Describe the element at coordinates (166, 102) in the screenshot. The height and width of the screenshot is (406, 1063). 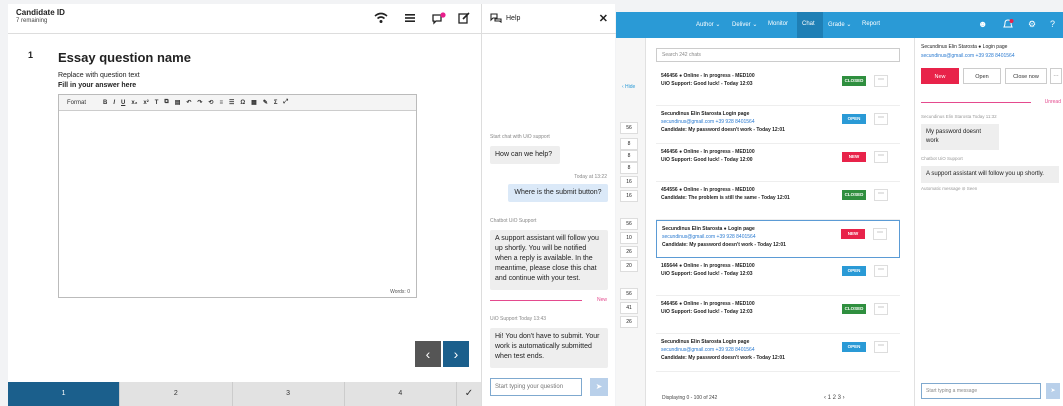
I see `copy-icon: ⧉` at that location.